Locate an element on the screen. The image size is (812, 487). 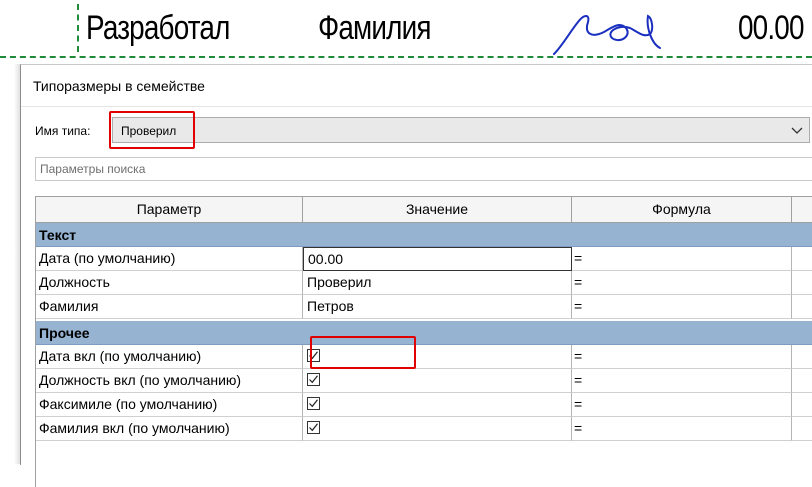
parameter-name: Фамилия is located at coordinates (169, 307).